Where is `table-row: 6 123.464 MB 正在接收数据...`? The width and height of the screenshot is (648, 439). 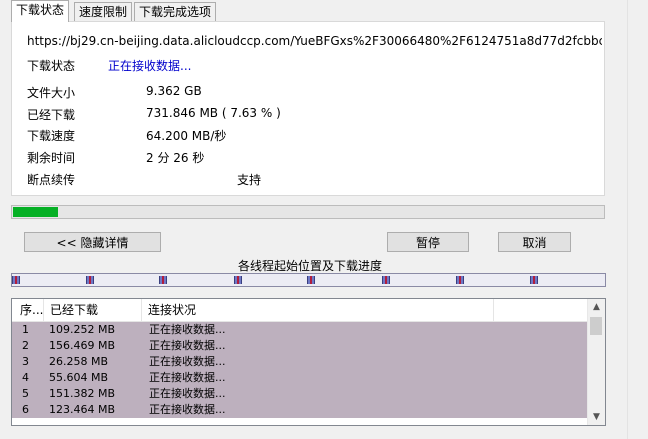 table-row: 6 123.464 MB 正在接收数据... is located at coordinates (300, 410).